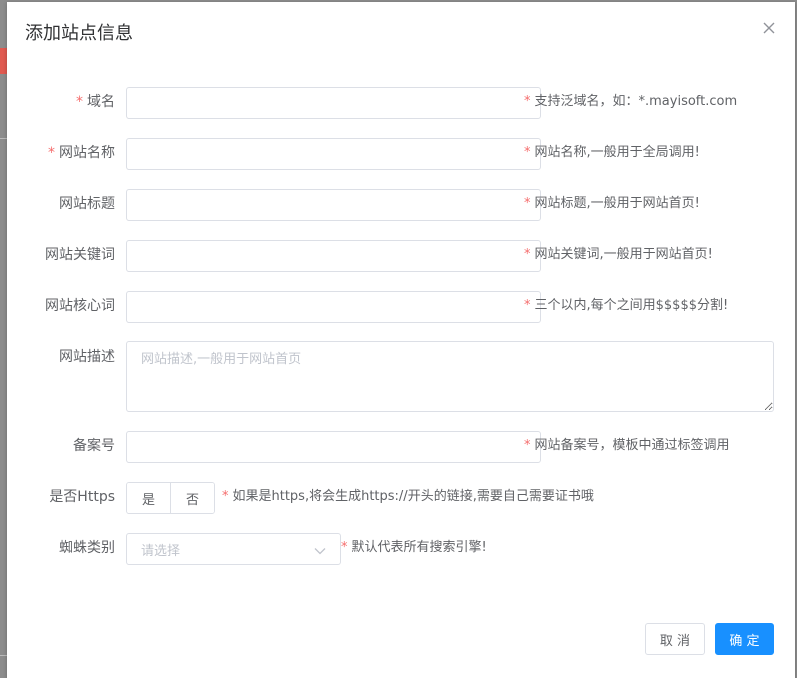 The image size is (797, 678). Describe the element at coordinates (675, 639) in the screenshot. I see `cancel-button: 取 消` at that location.